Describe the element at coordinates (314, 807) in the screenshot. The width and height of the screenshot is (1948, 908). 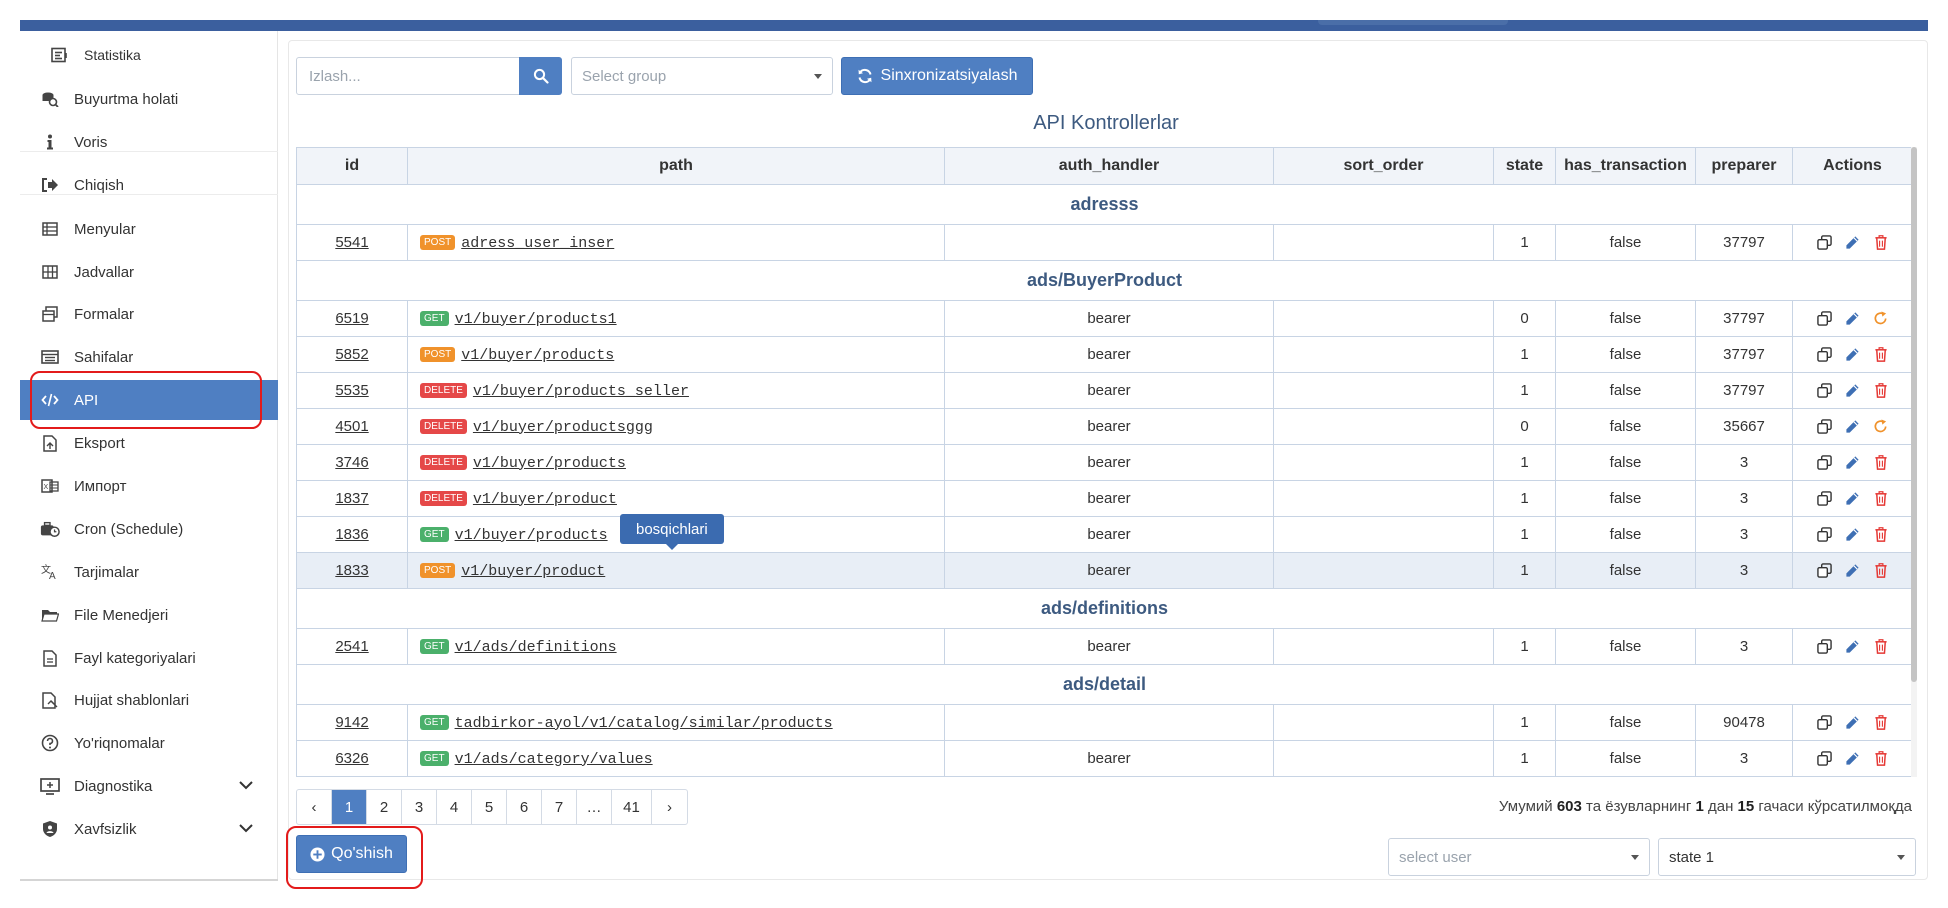
I see `prev-page-button: ‹` at that location.